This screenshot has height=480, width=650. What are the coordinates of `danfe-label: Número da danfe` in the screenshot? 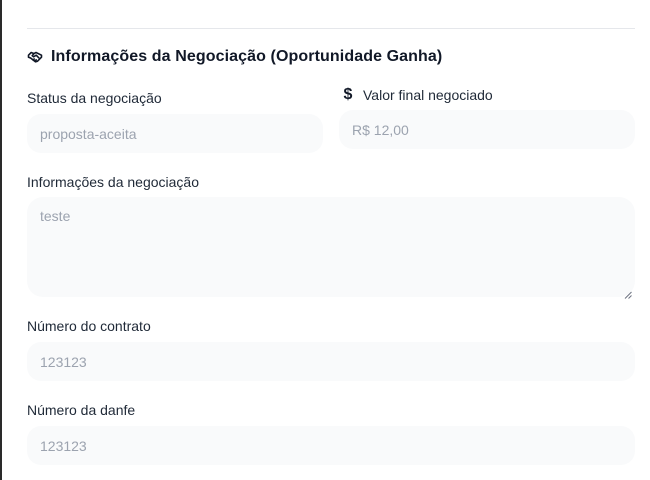 It's located at (81, 410).